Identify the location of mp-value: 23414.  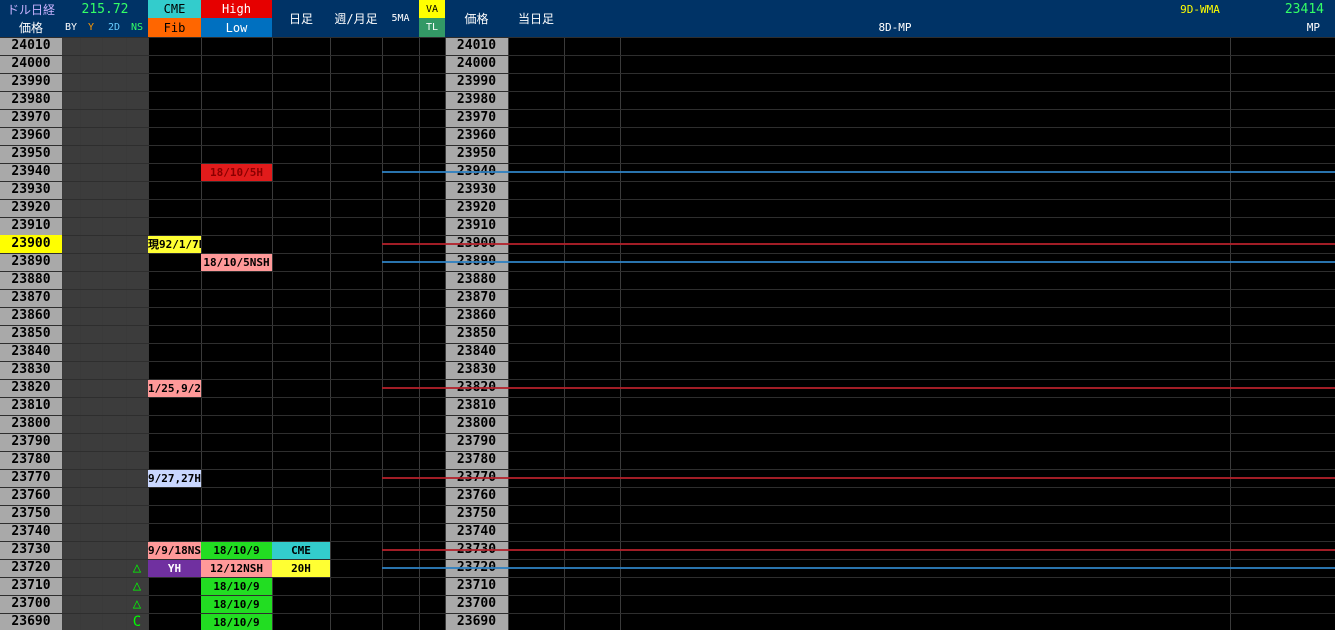
(1304, 9).